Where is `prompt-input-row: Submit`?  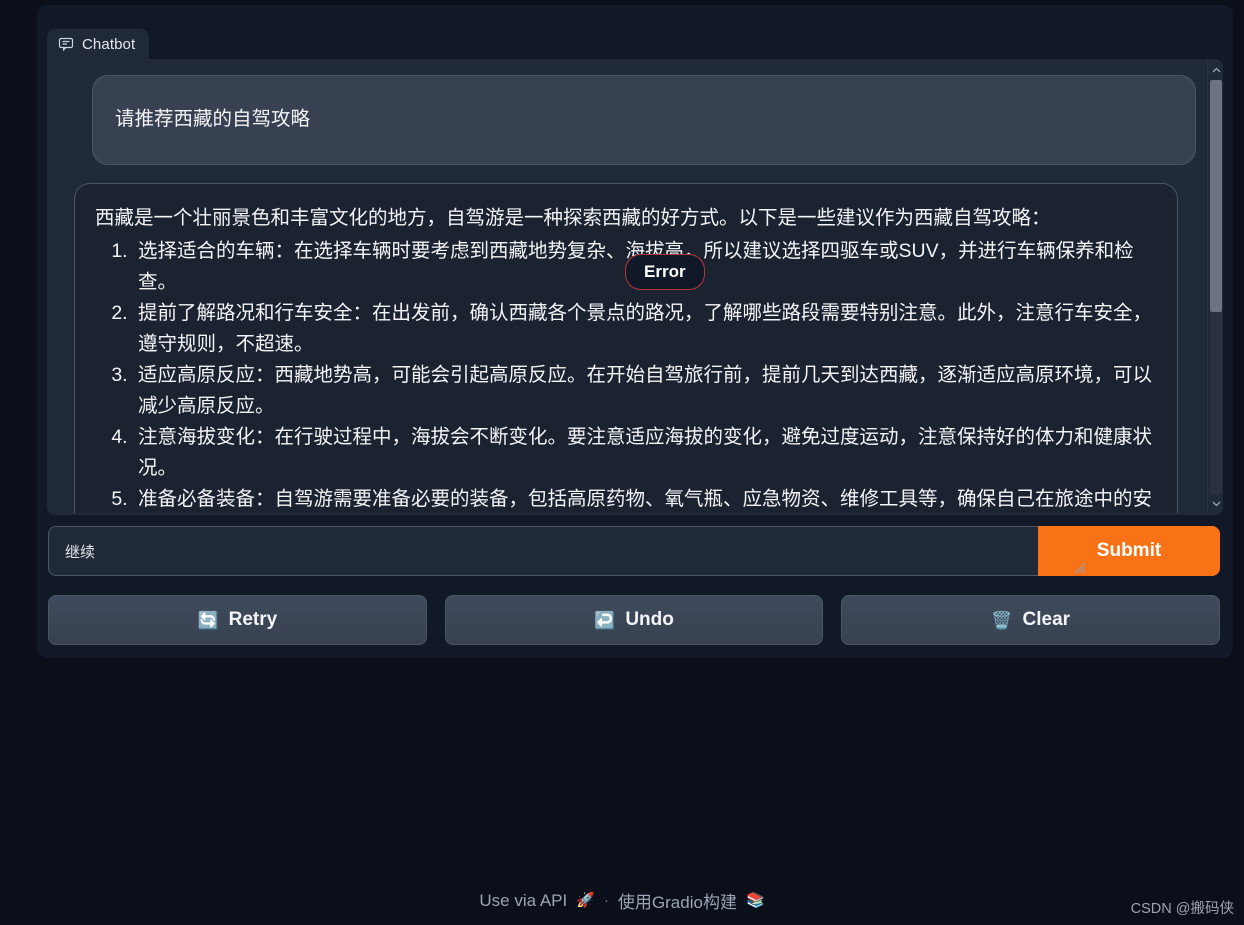 prompt-input-row: Submit is located at coordinates (634, 551).